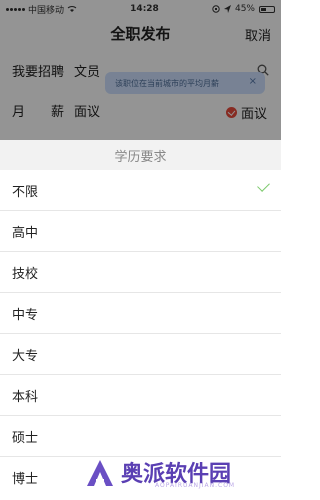  Describe the element at coordinates (195, 485) in the screenshot. I see `watermark-url: AOPAIRUANJIAN.COM` at that location.